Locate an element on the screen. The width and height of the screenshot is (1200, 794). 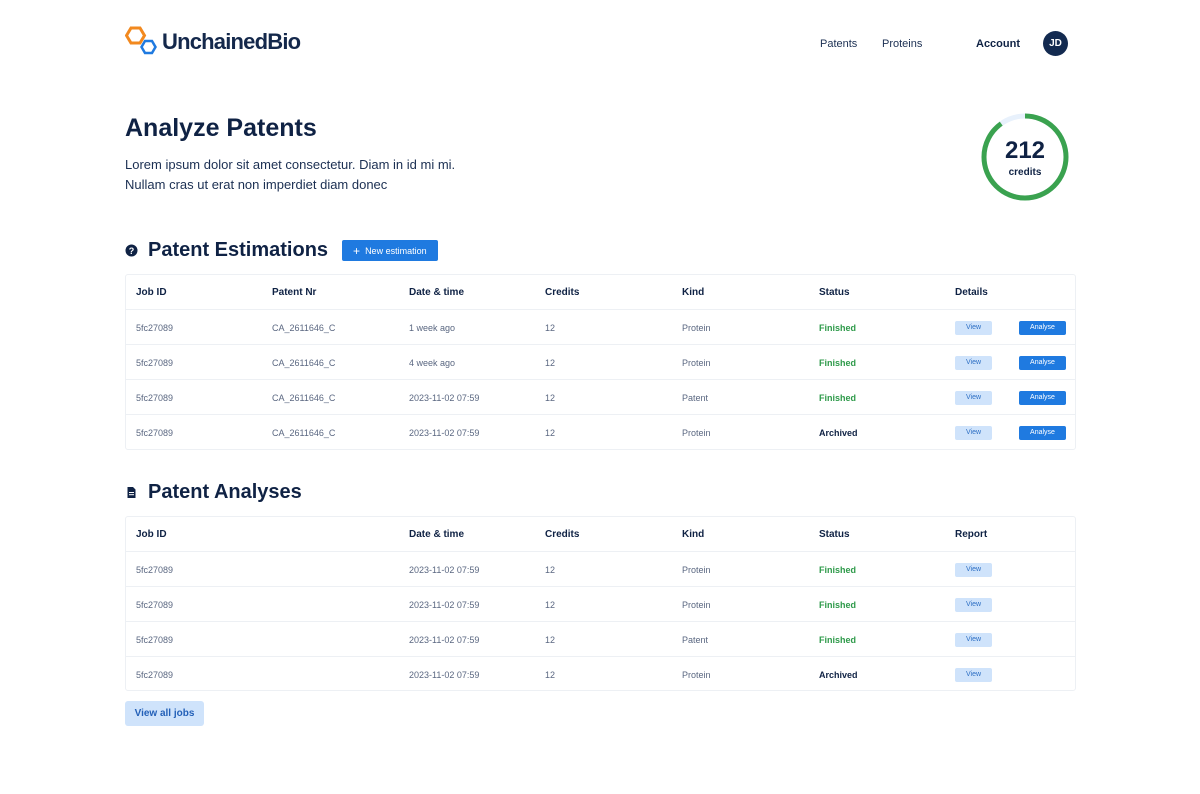
brand-name: UnchainedBio is located at coordinates (231, 41).